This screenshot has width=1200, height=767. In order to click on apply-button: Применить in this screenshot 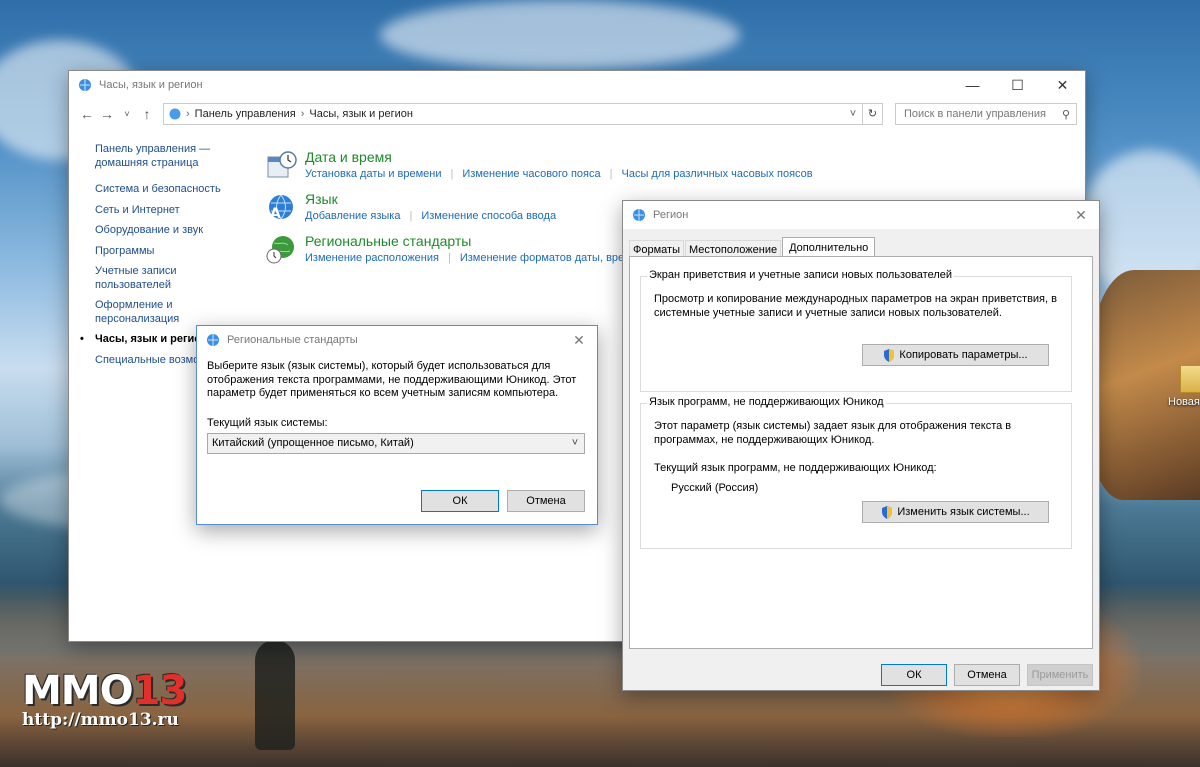, I will do `click(1060, 675)`.